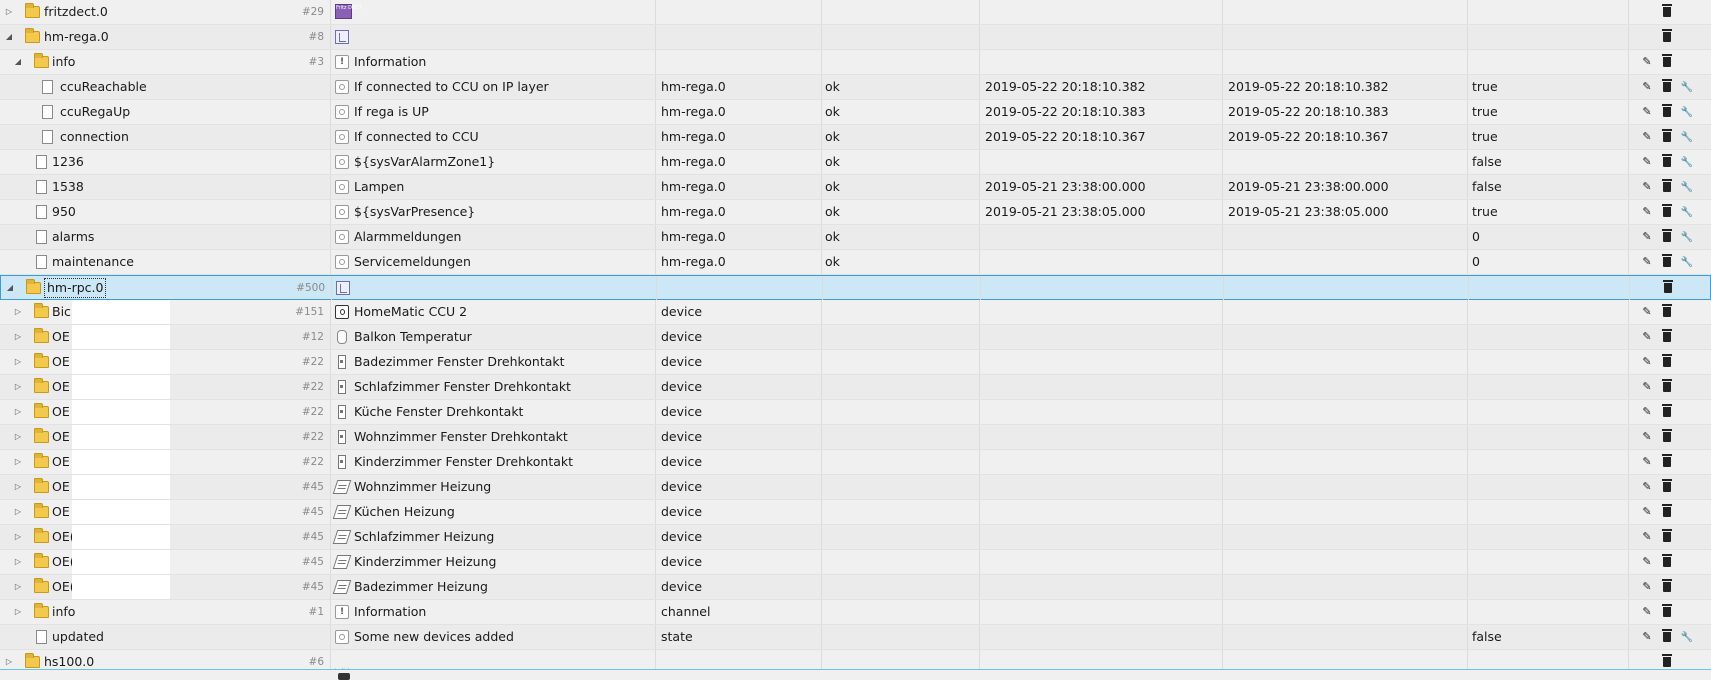 The width and height of the screenshot is (1711, 680). Describe the element at coordinates (1547, 637) in the screenshot. I see `value-cell: false` at that location.